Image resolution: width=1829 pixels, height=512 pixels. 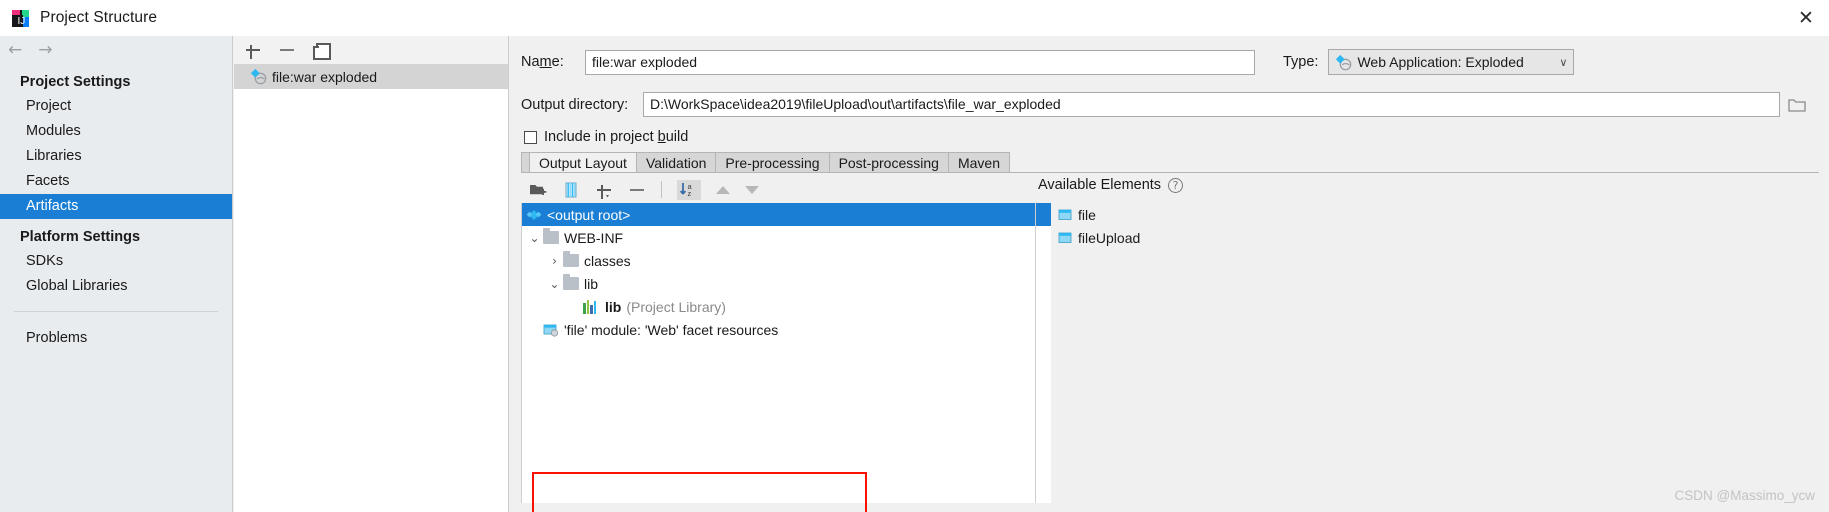 I want to click on sidebar-item-global-libraries: Global Libraries, so click(x=116, y=286).